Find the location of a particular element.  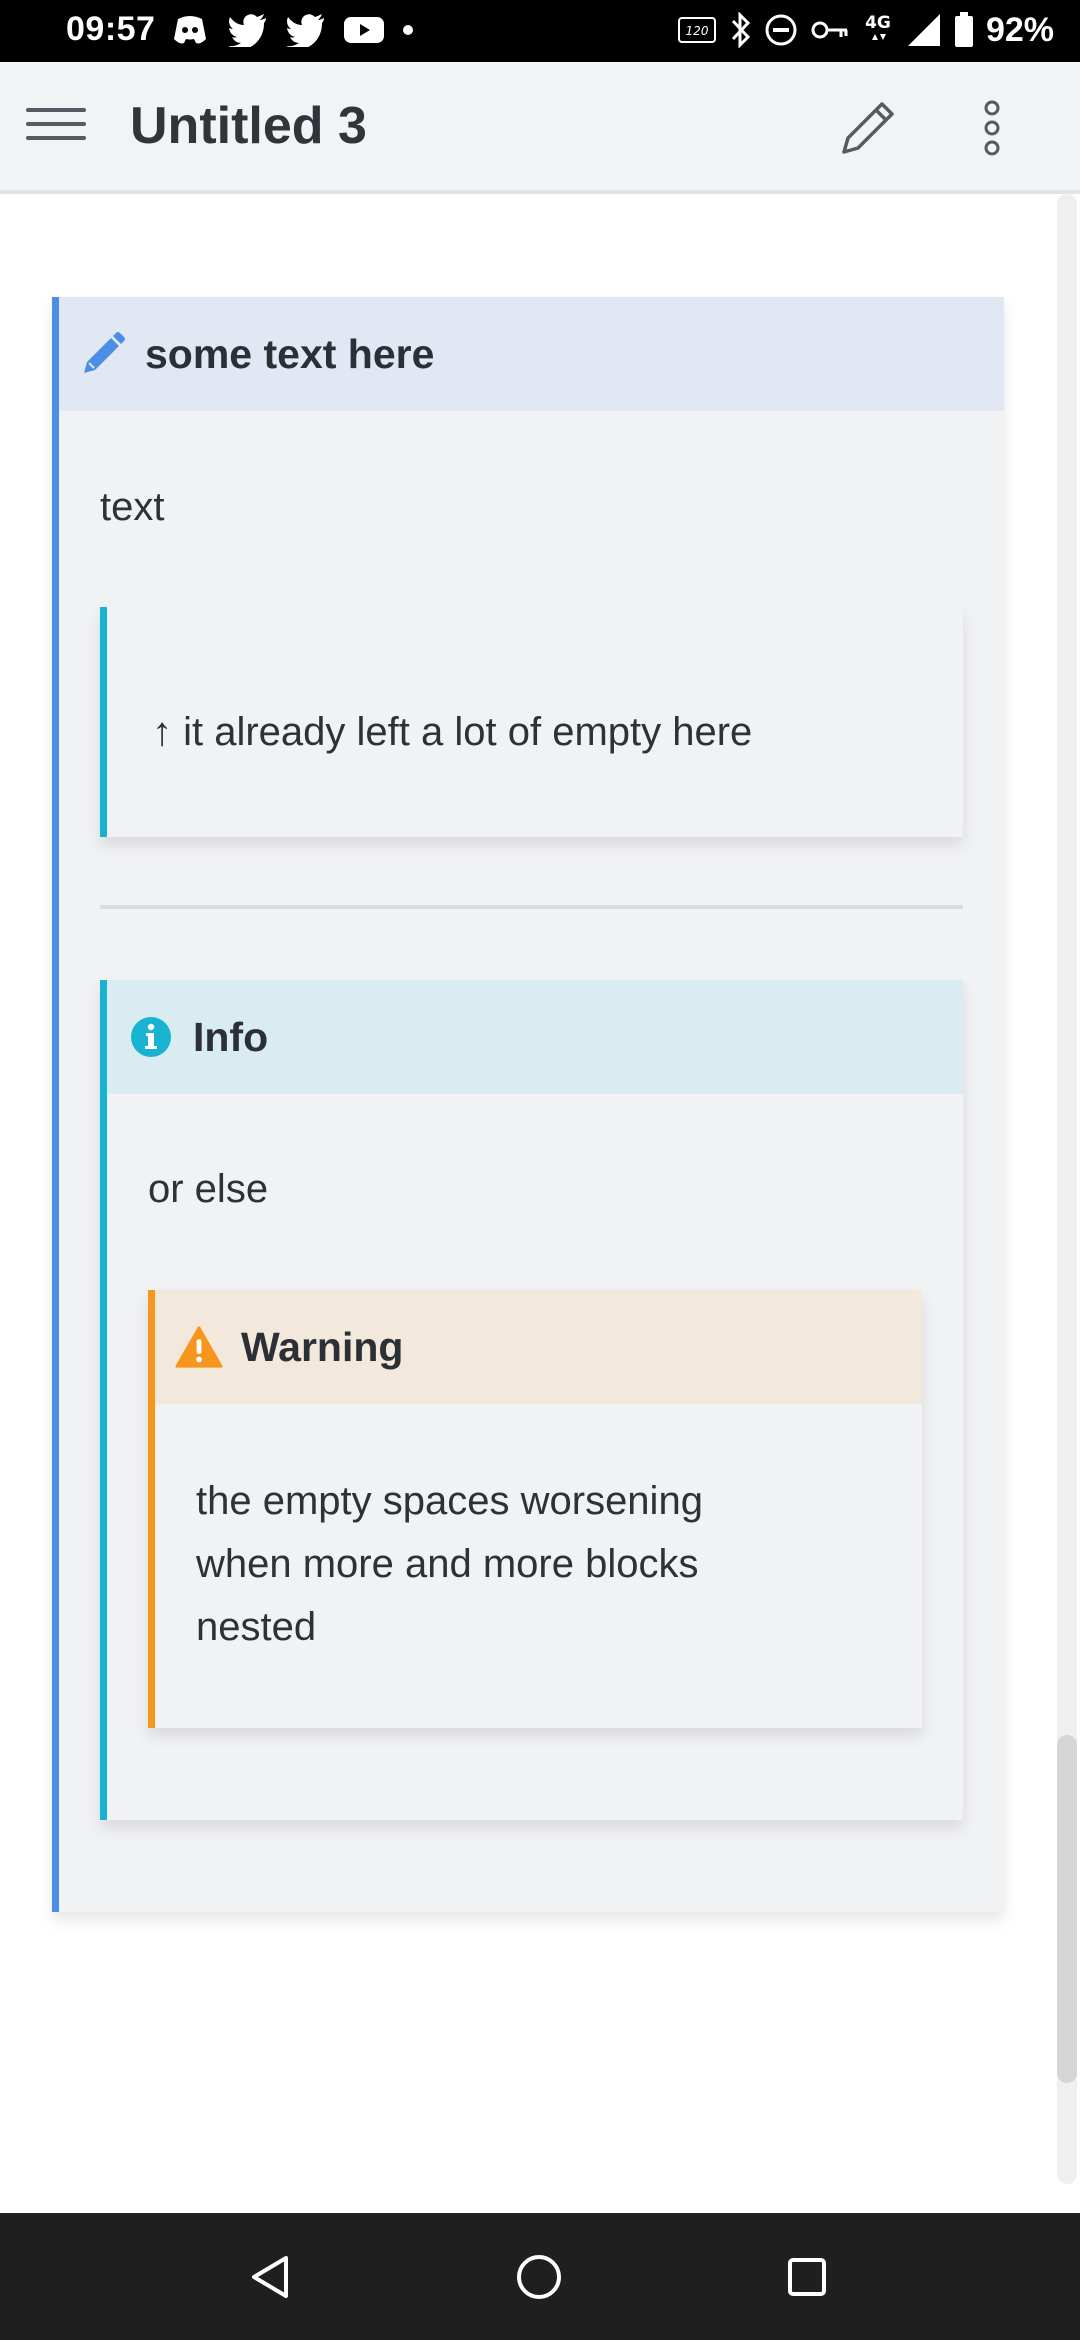

divider is located at coordinates (531, 907).